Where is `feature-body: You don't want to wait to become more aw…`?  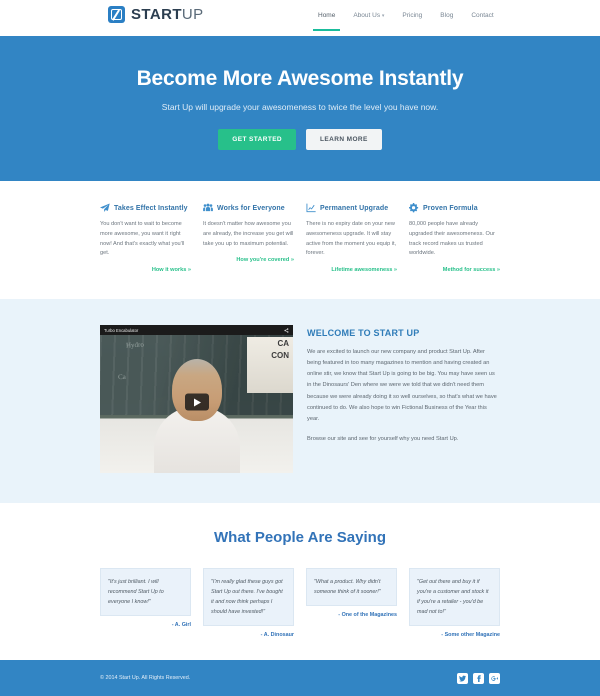
feature-body: You don't want to wait to become more aw… is located at coordinates (142, 239).